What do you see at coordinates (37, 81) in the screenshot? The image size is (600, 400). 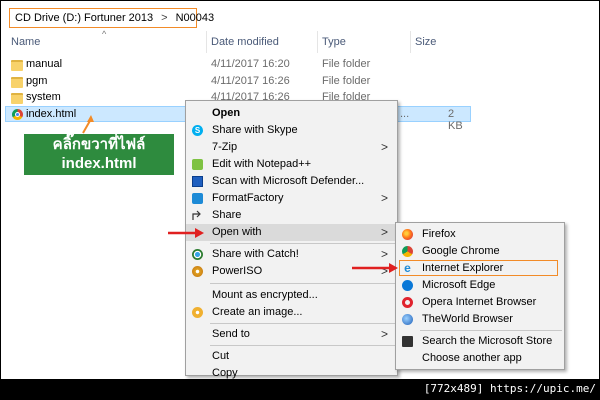 I see `file-name: pgm` at bounding box center [37, 81].